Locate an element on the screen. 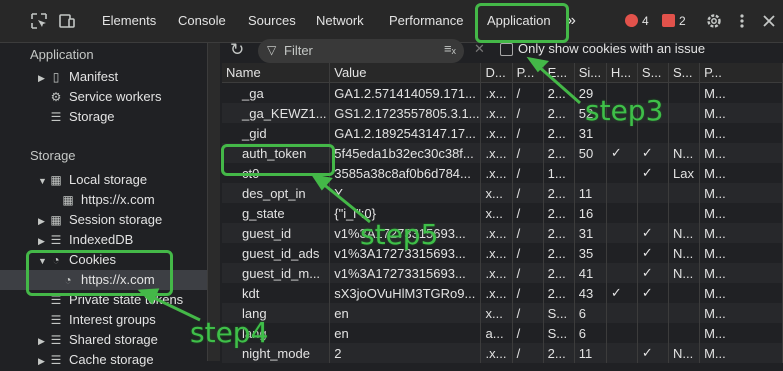  step3-arrow is located at coordinates (559, 84).